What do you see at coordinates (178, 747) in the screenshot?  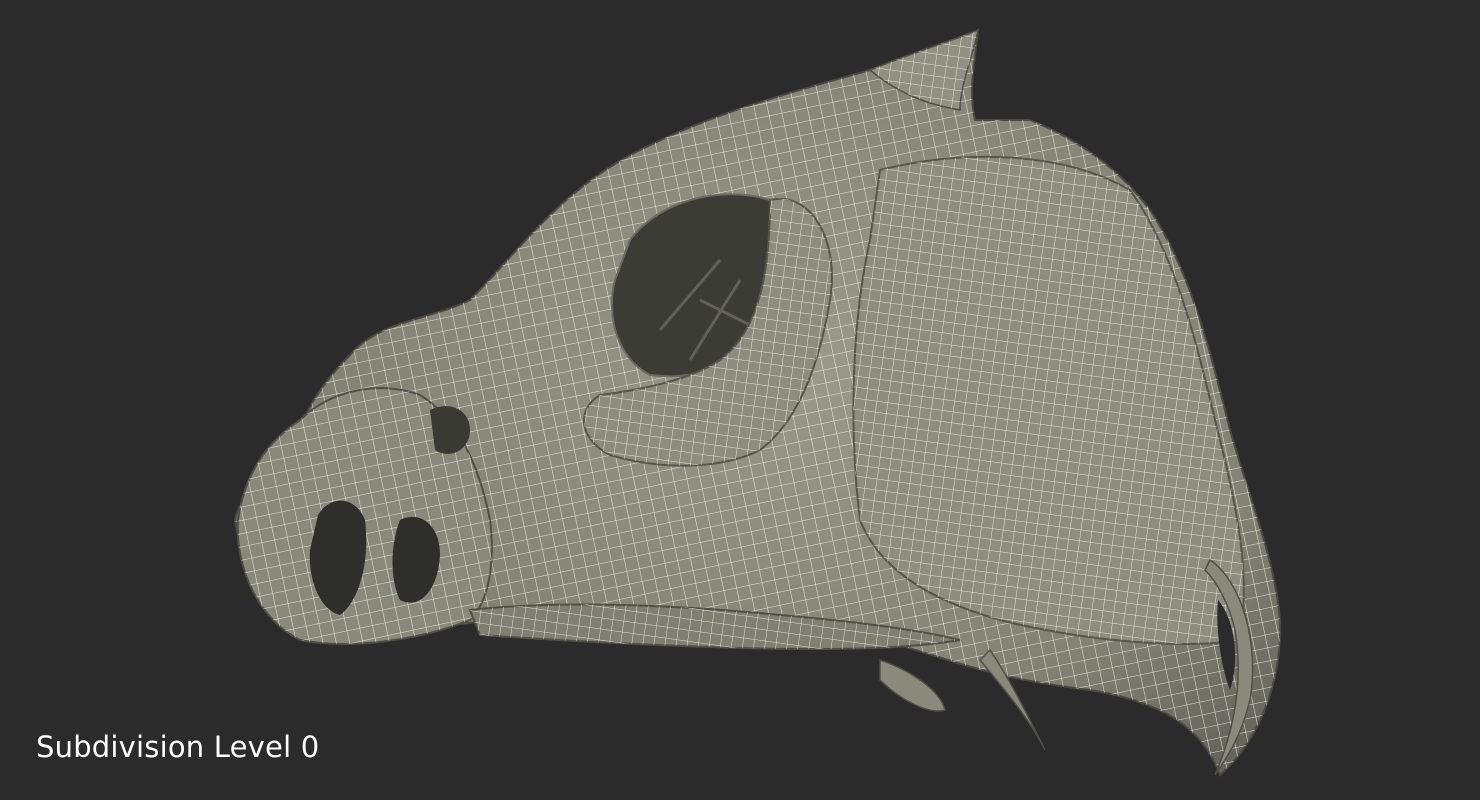 I see `subdivision-level-caption: Subdivision Level 0` at bounding box center [178, 747].